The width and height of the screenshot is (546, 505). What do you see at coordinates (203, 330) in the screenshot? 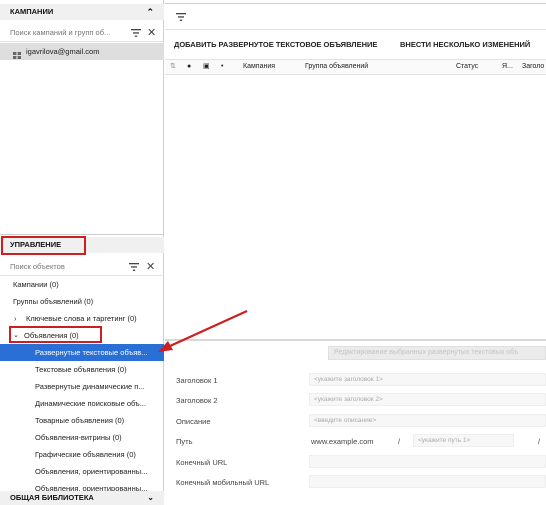
I see `annotation-arrow` at bounding box center [203, 330].